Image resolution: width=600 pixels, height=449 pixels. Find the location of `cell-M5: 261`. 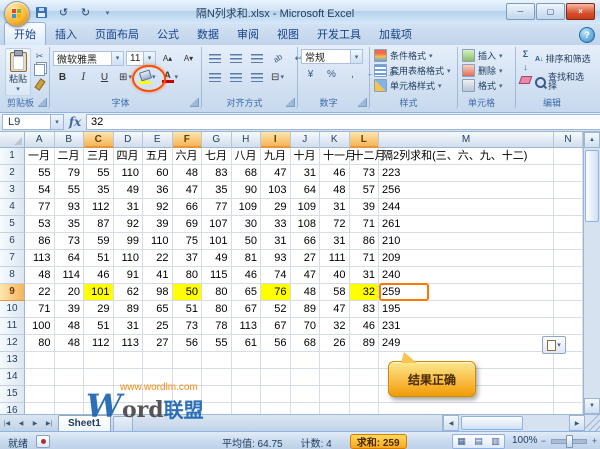

cell-M5: 261 is located at coordinates (466, 224).